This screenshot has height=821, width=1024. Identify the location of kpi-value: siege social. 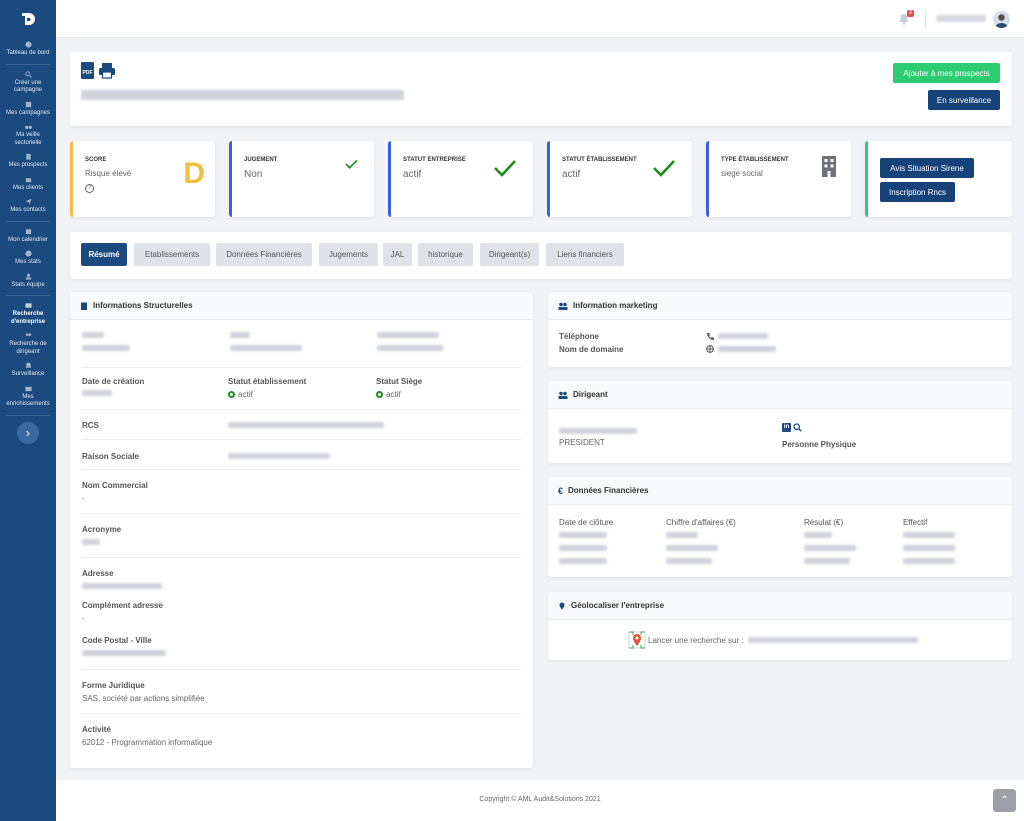
(742, 173).